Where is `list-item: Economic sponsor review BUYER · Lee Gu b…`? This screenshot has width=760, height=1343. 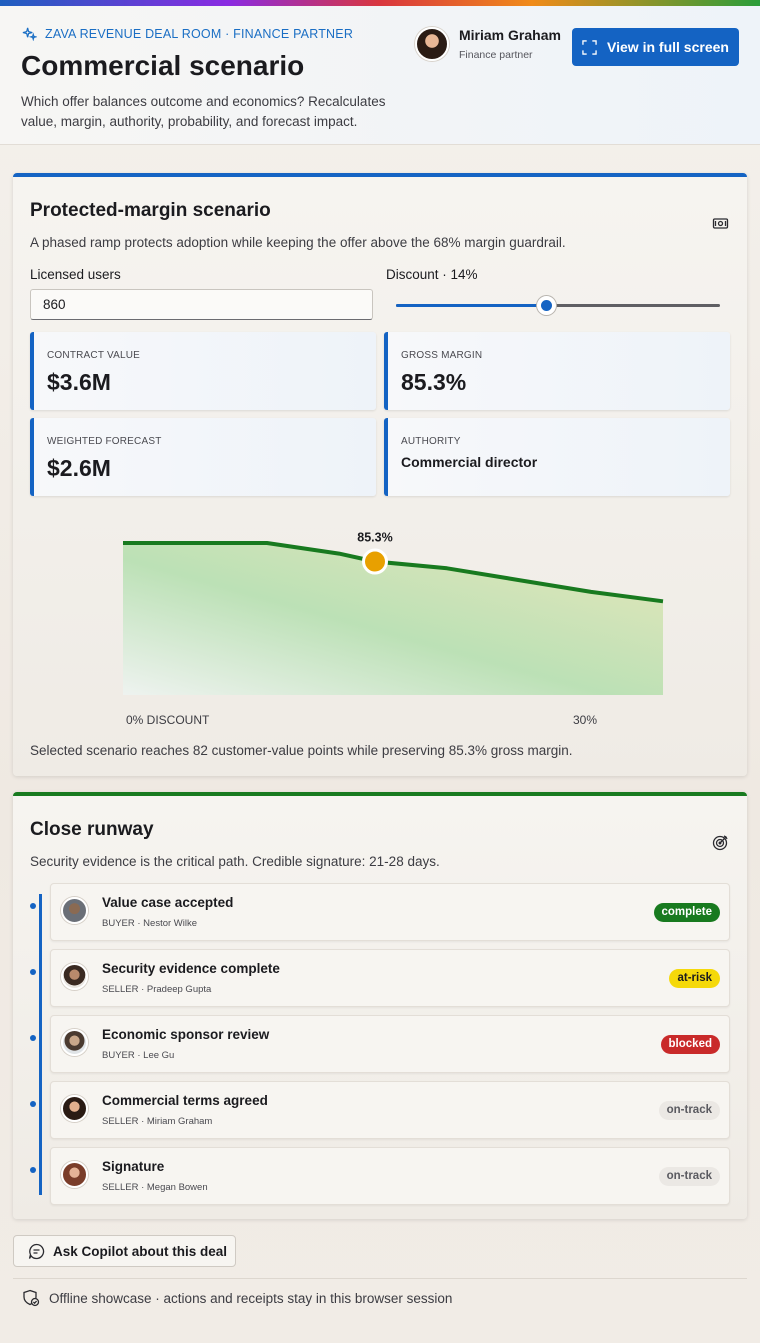 list-item: Economic sponsor review BUYER · Lee Gu b… is located at coordinates (380, 1044).